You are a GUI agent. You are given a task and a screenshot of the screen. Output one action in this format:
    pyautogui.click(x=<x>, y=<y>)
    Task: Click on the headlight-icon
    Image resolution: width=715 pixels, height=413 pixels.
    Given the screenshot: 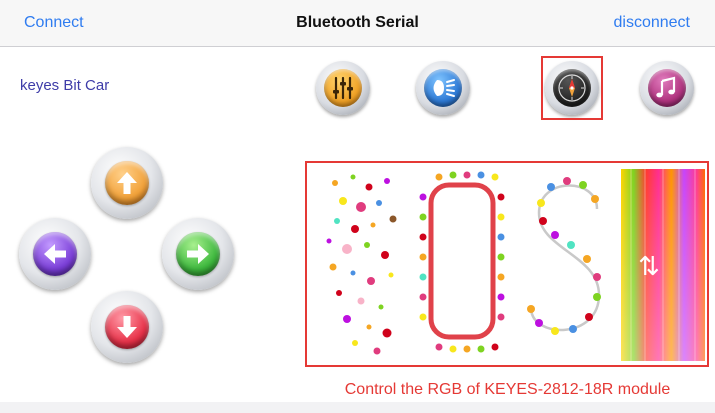 What is the action you would take?
    pyautogui.click(x=444, y=88)
    